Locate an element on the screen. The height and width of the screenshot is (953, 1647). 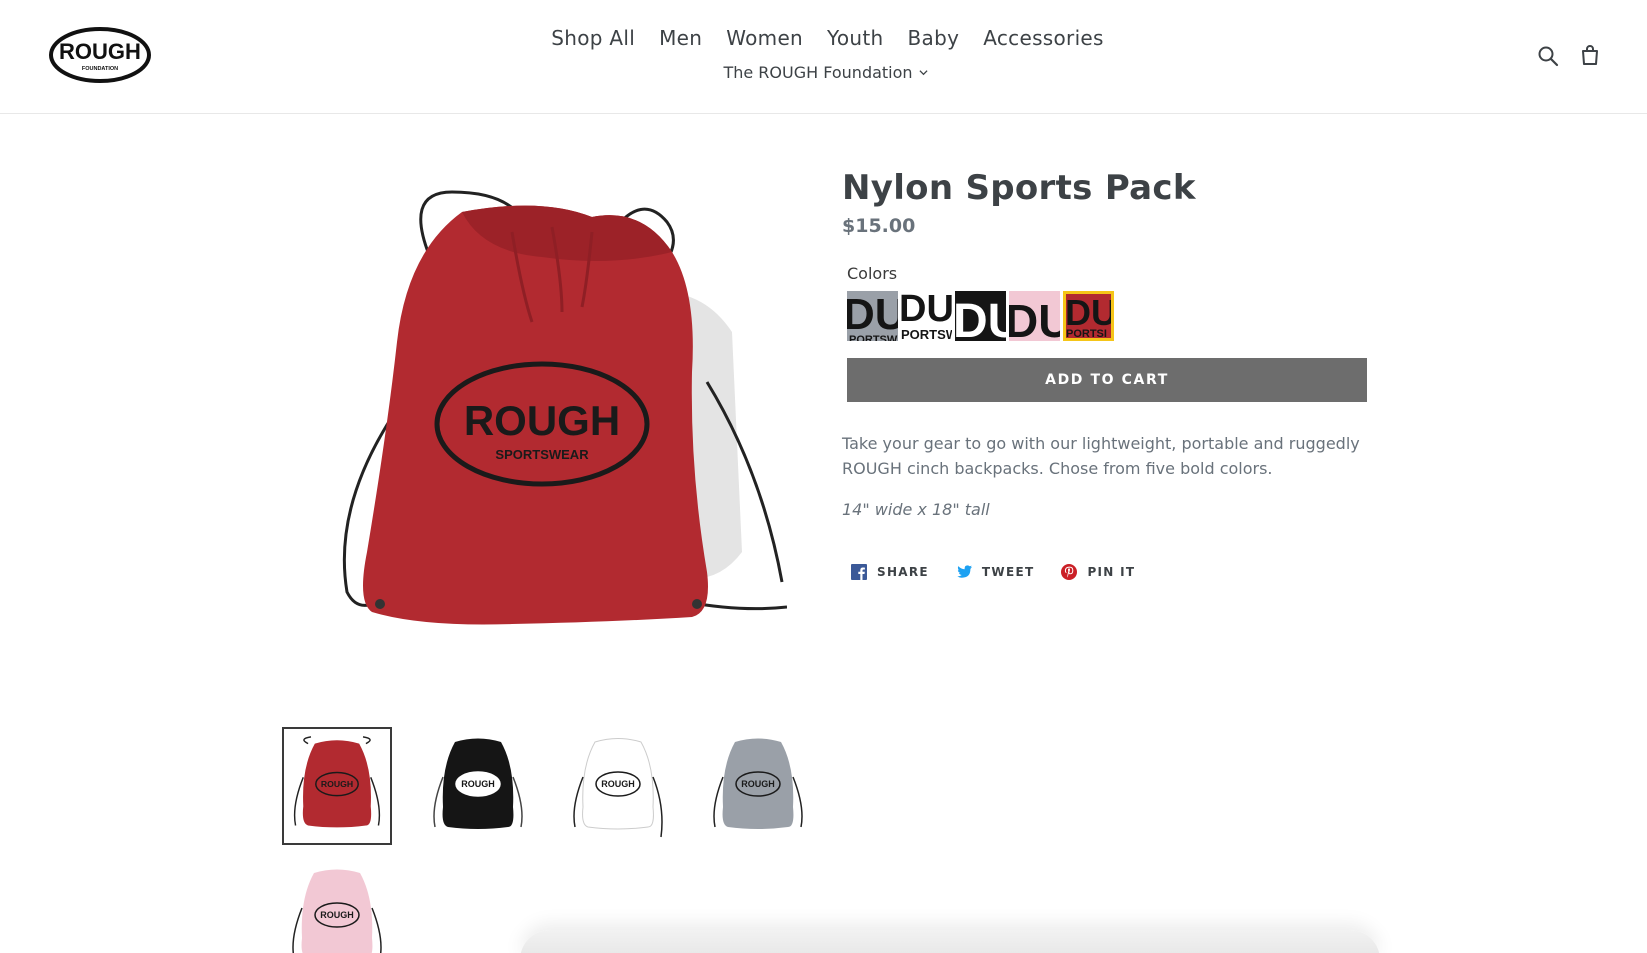
twitter-icon is located at coordinates (964, 571).